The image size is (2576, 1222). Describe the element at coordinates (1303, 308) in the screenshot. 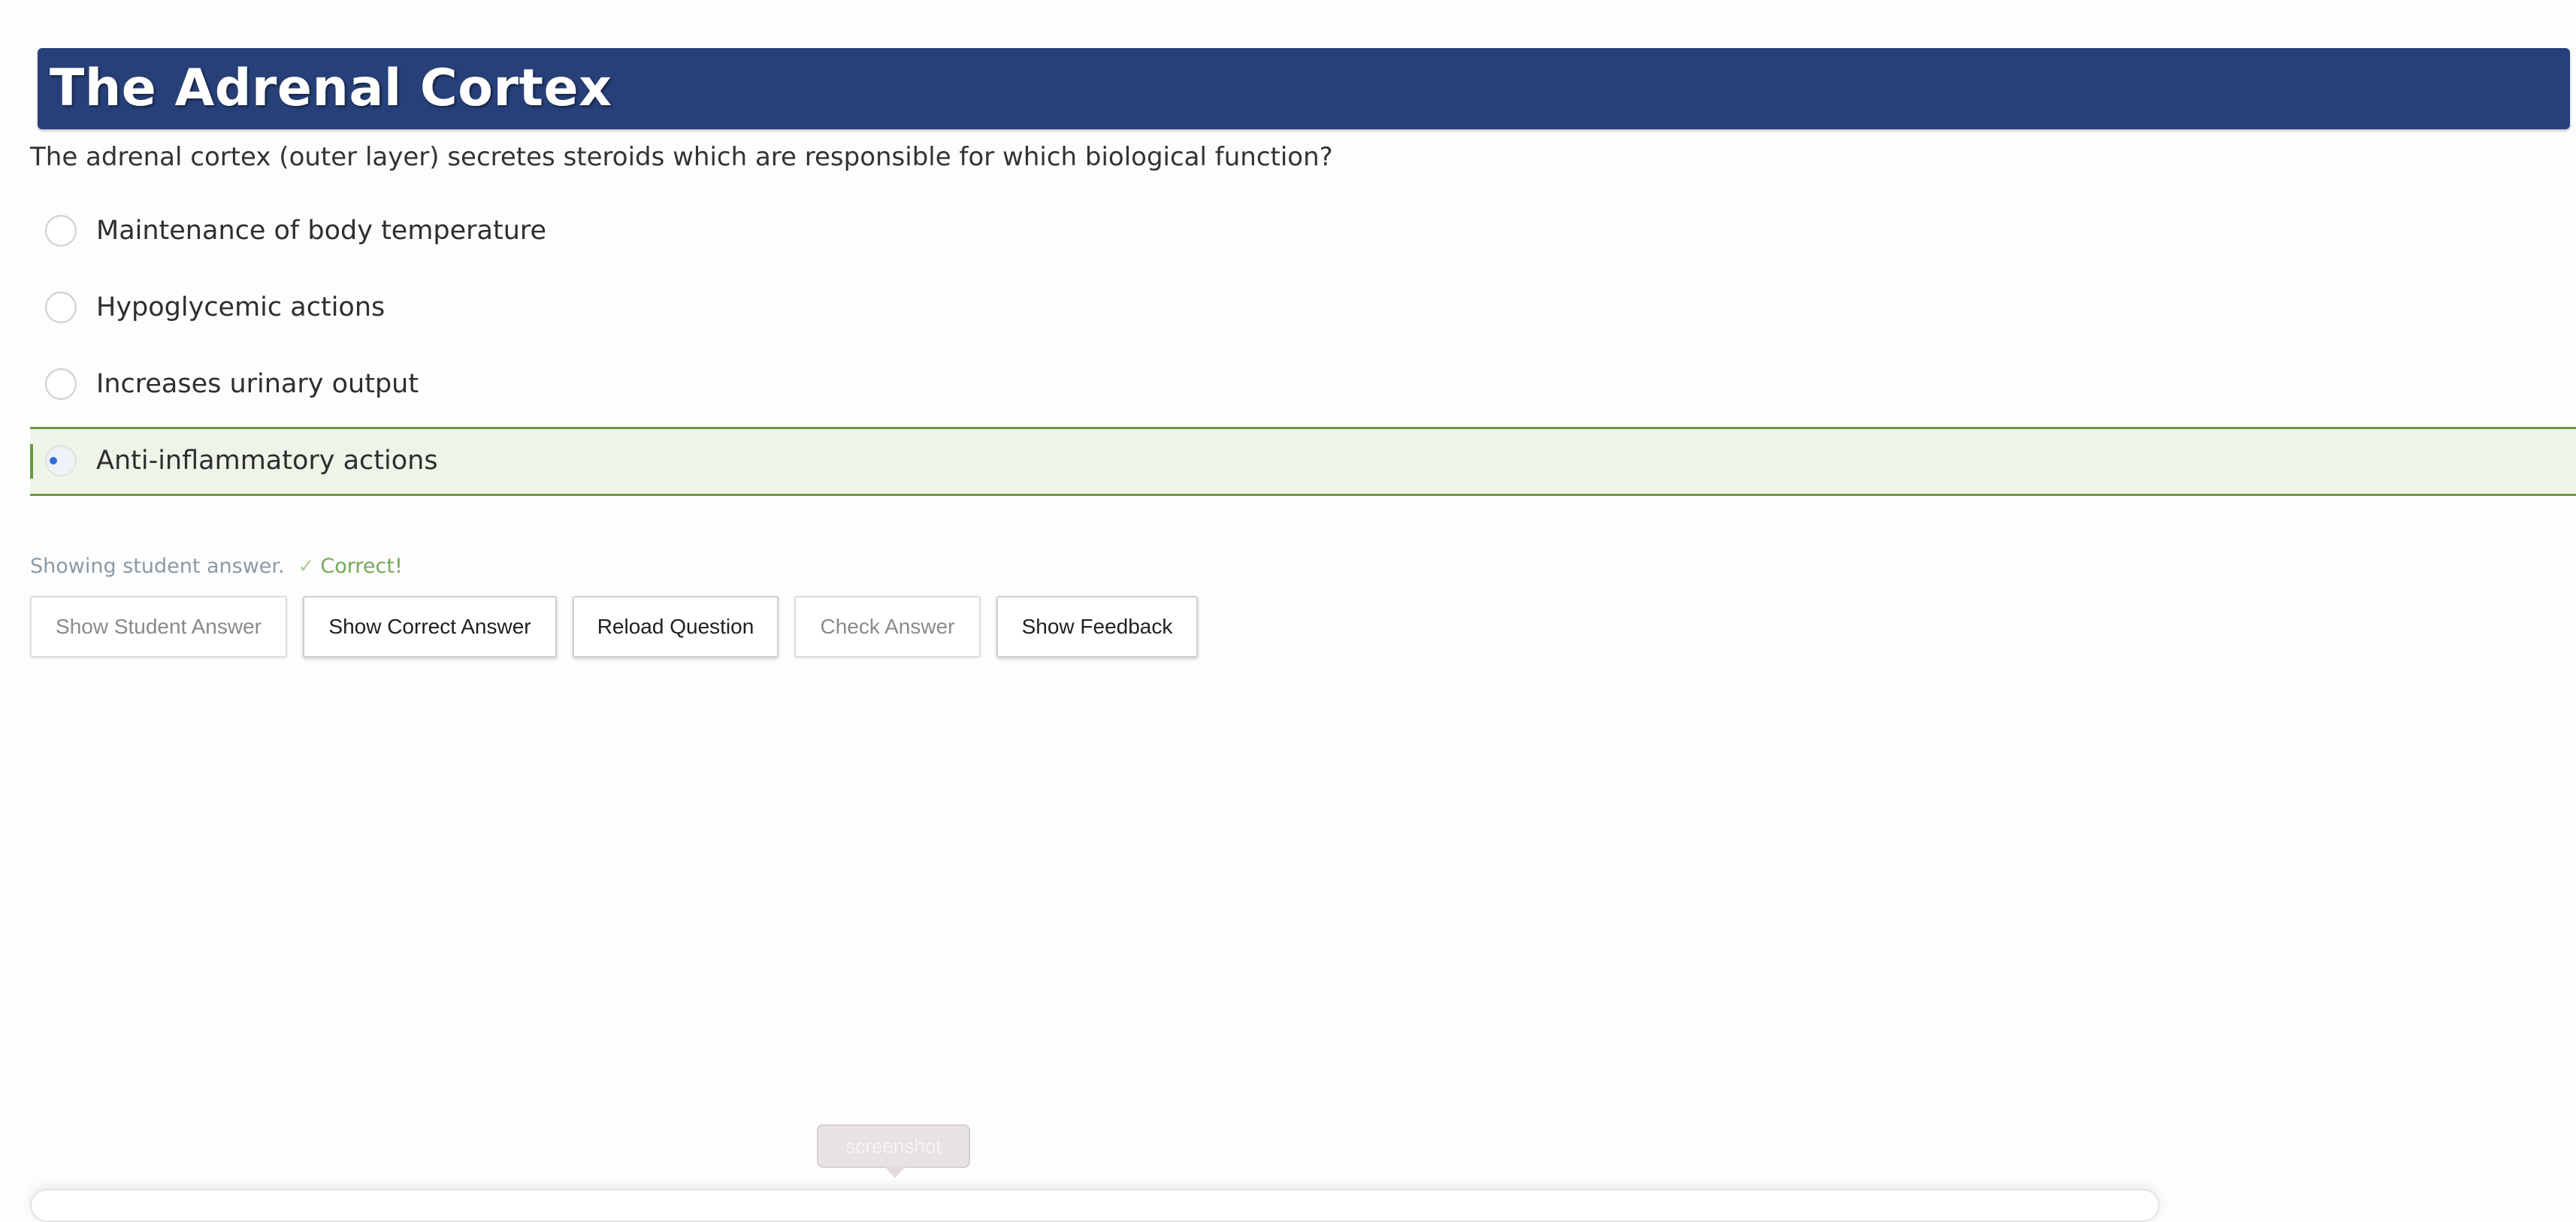

I see `answer-option-2: Hypoglycemic actions` at that location.